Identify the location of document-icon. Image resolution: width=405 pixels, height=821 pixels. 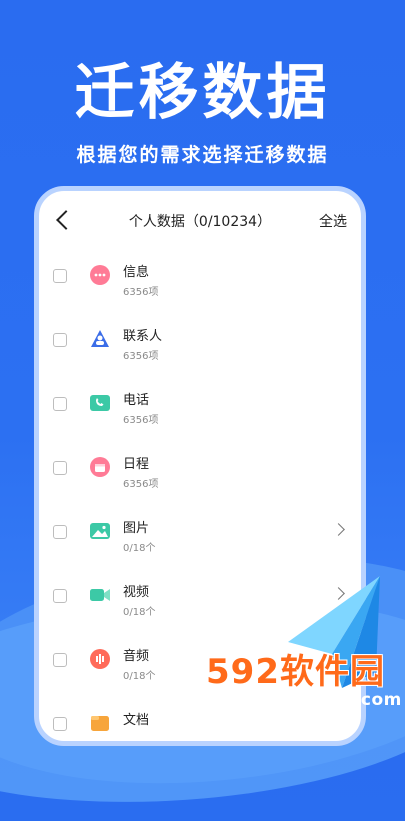
(100, 723).